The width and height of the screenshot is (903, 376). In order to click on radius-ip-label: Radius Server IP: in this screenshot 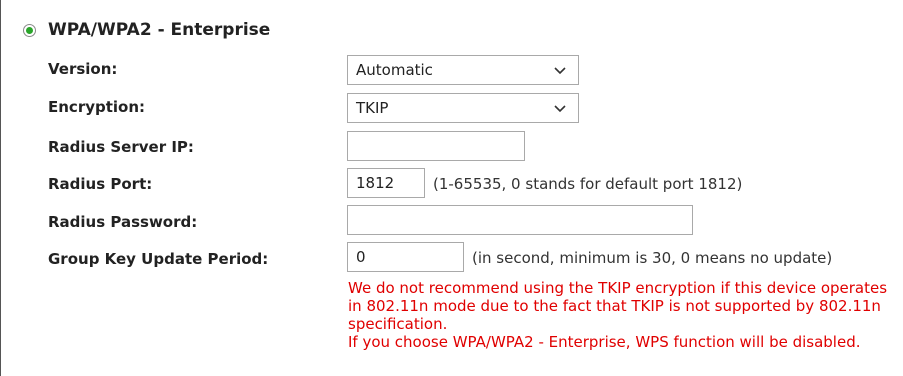, I will do `click(121, 147)`.